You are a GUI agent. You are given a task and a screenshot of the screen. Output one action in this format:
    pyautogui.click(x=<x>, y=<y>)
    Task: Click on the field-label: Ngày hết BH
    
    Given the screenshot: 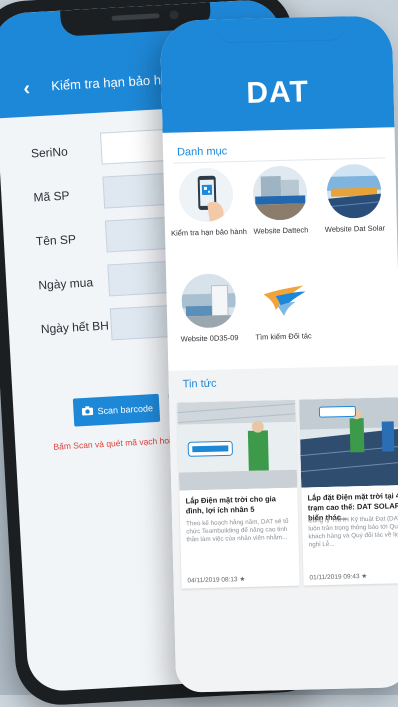 What is the action you would take?
    pyautogui.click(x=75, y=327)
    